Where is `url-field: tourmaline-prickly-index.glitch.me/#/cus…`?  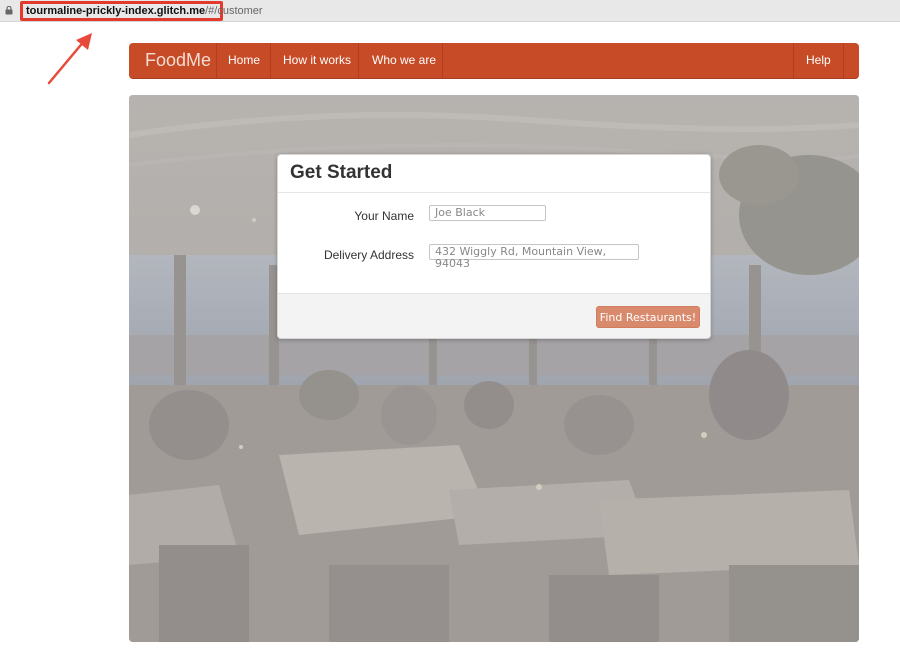
url-field: tourmaline-prickly-index.glitch.me/#/cus… is located at coordinates (144, 11).